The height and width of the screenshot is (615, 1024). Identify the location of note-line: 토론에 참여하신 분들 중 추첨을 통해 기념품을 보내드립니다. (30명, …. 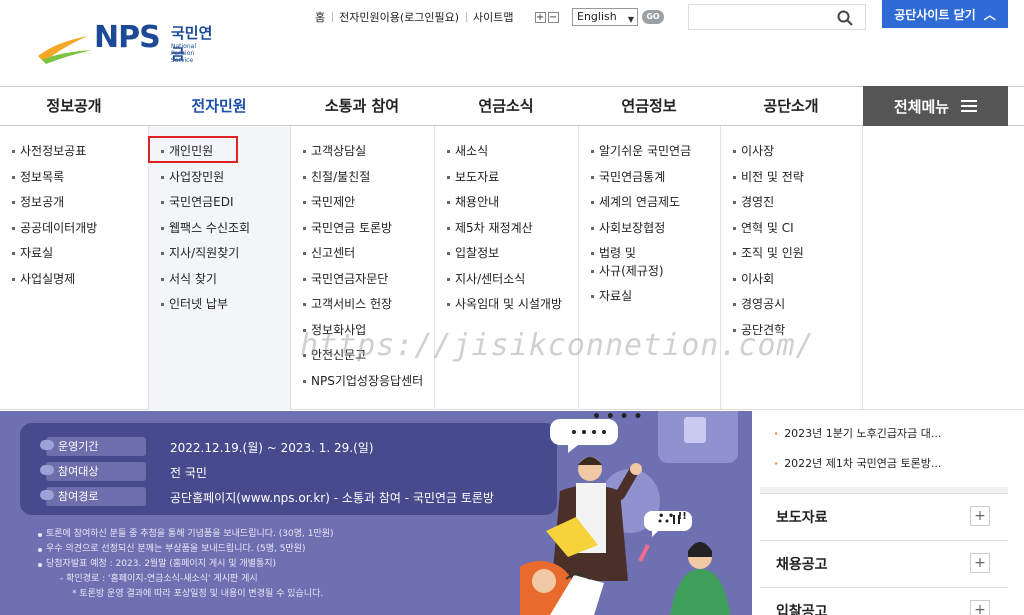
(186, 534).